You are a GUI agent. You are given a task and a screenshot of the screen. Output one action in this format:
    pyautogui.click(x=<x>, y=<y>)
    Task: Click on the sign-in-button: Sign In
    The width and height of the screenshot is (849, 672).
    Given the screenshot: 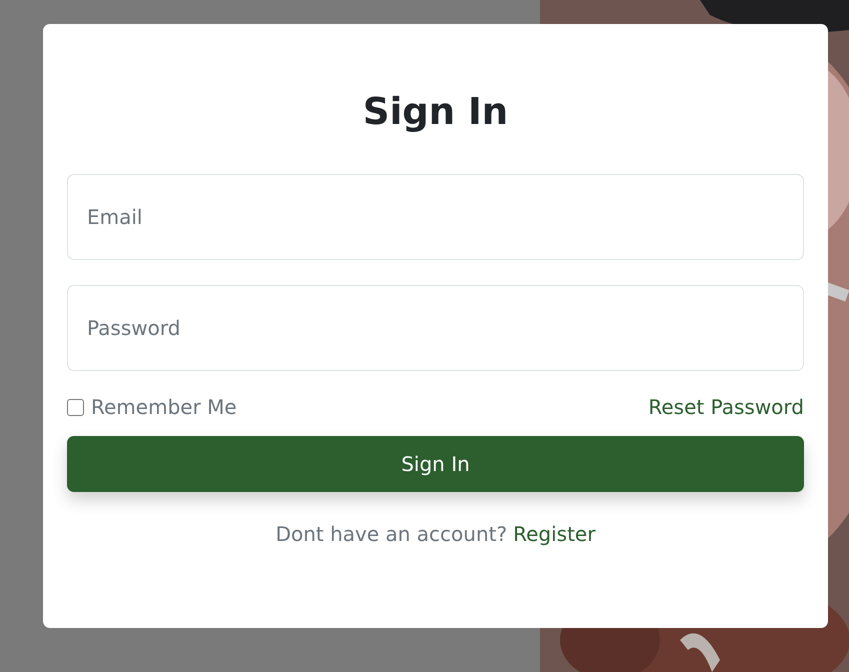 What is the action you would take?
    pyautogui.click(x=435, y=464)
    